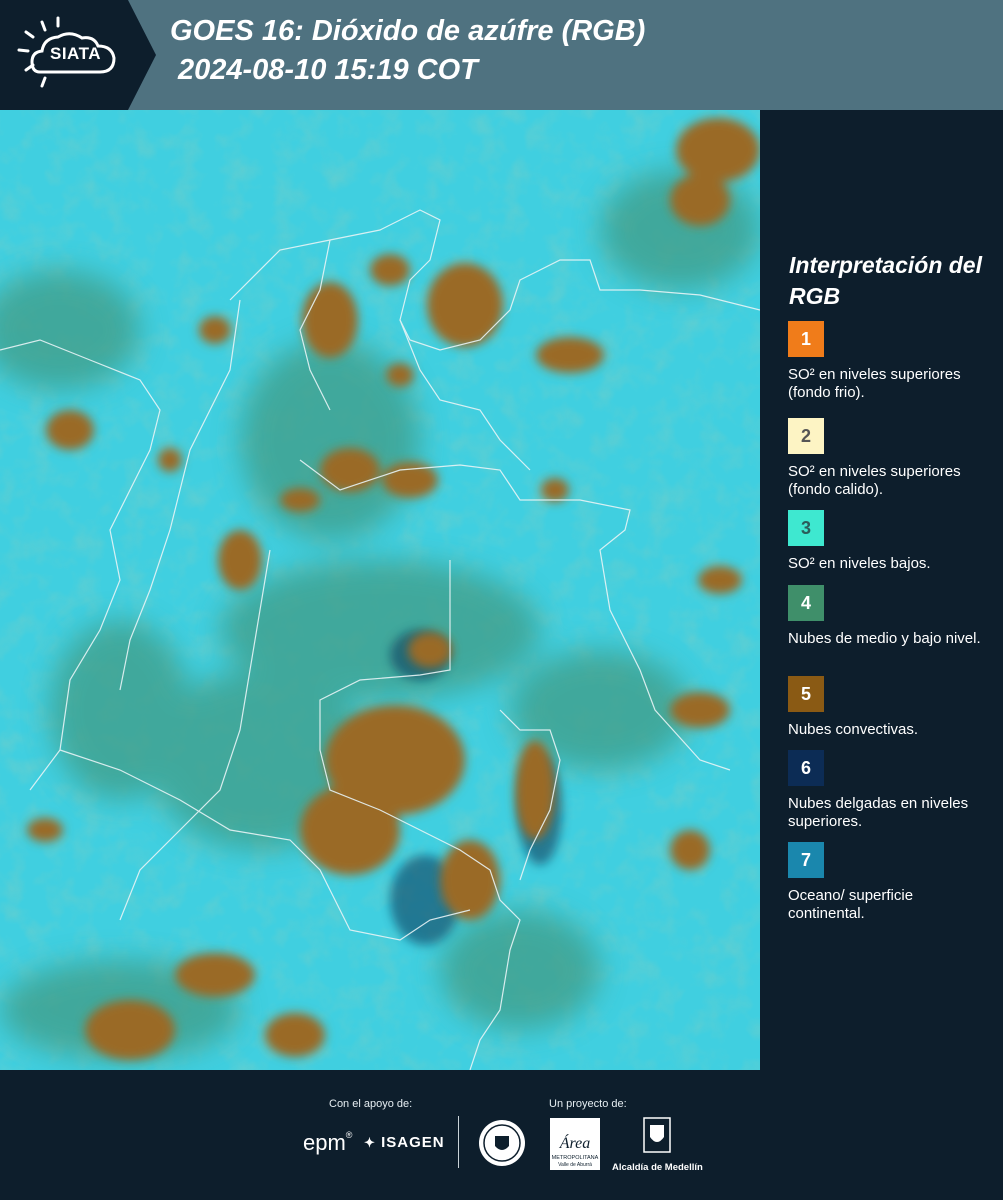  Describe the element at coordinates (859, 563) in the screenshot. I see `legend-desc-3: SO² en niveles bajos.` at that location.